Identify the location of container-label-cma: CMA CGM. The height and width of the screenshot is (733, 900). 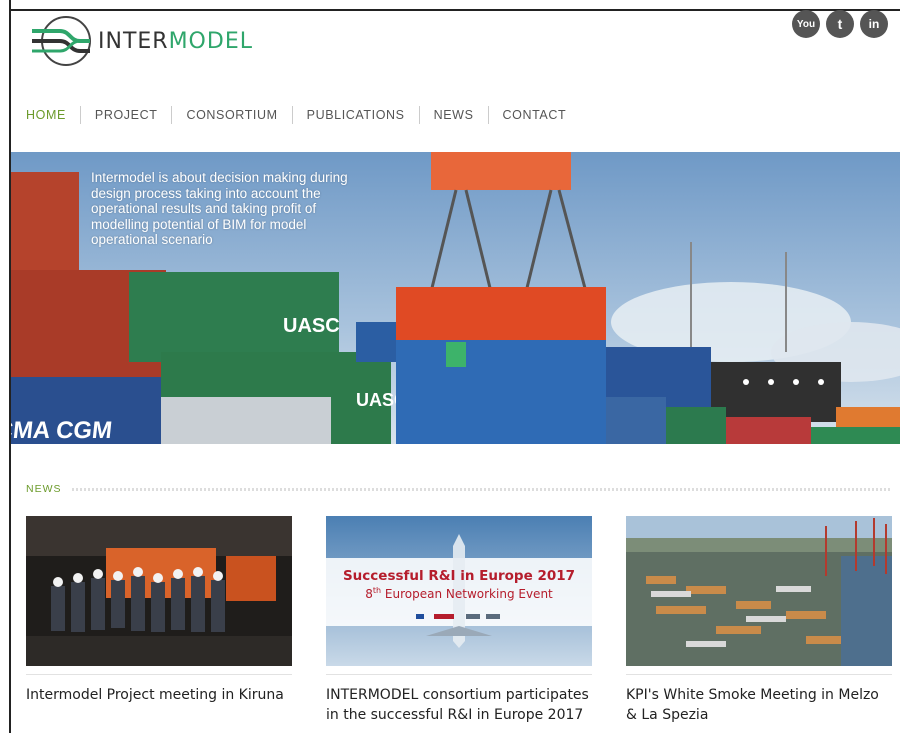
(62, 430).